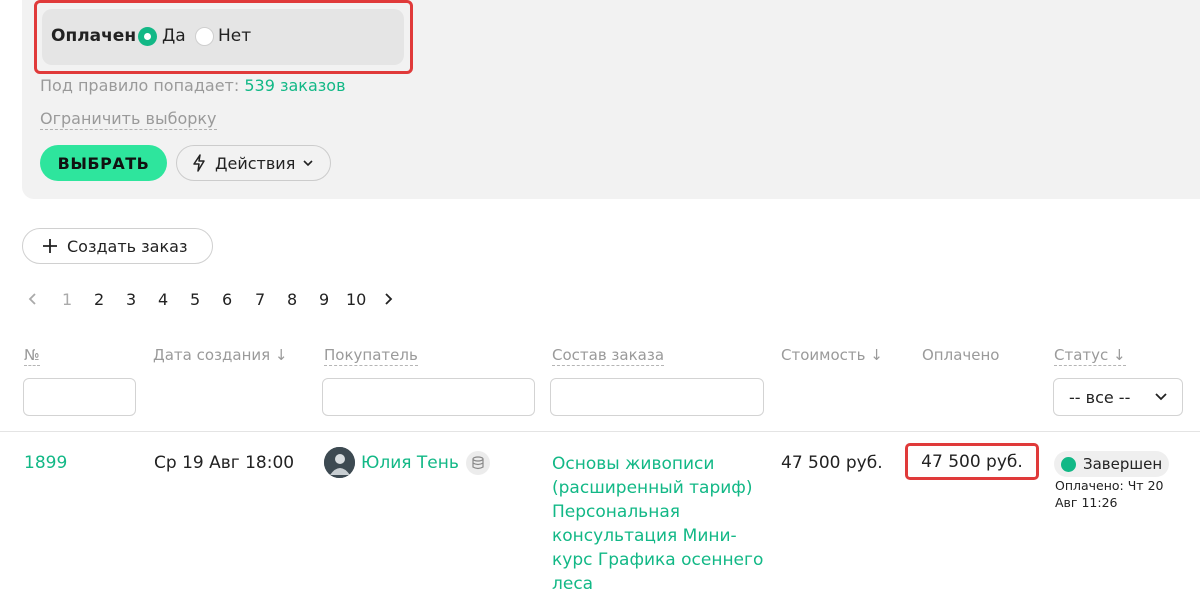 Image resolution: width=1200 pixels, height=603 pixels. Describe the element at coordinates (131, 299) in the screenshot. I see `page-3: 3` at that location.